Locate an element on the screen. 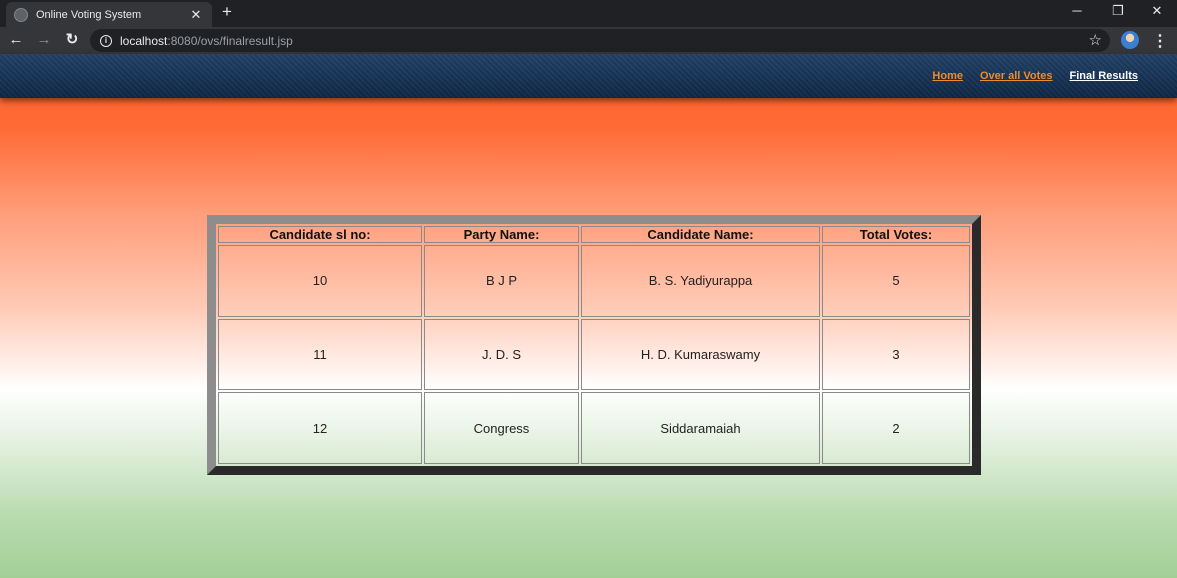 The width and height of the screenshot is (1177, 578). url-path: :8080/ovs/finalresult.jsp is located at coordinates (230, 40).